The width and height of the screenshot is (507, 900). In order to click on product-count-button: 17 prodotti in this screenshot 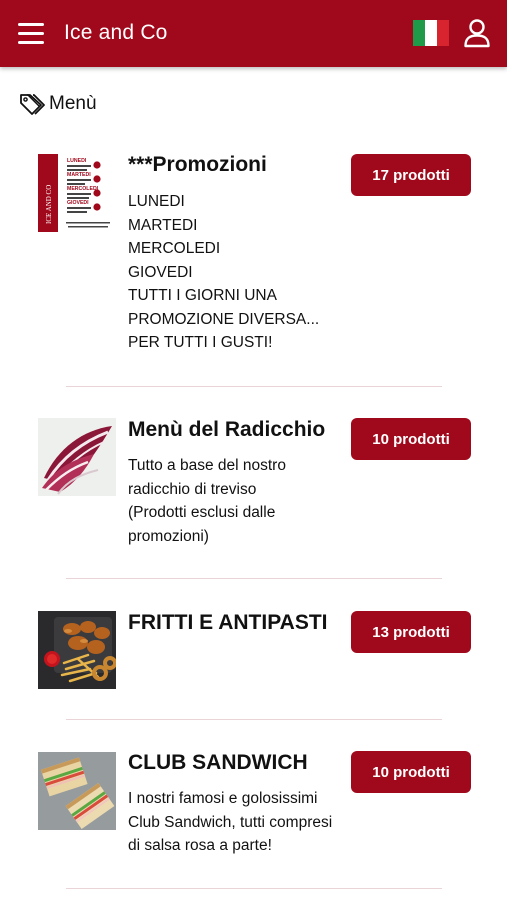, I will do `click(411, 175)`.